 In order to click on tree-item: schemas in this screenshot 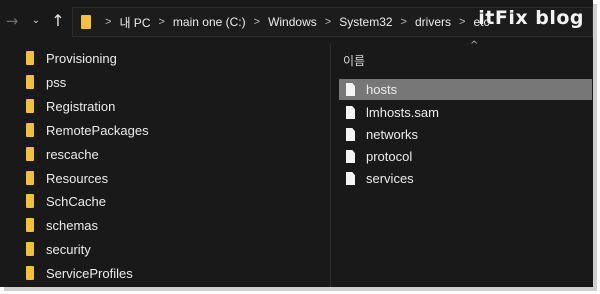, I will do `click(62, 225)`.